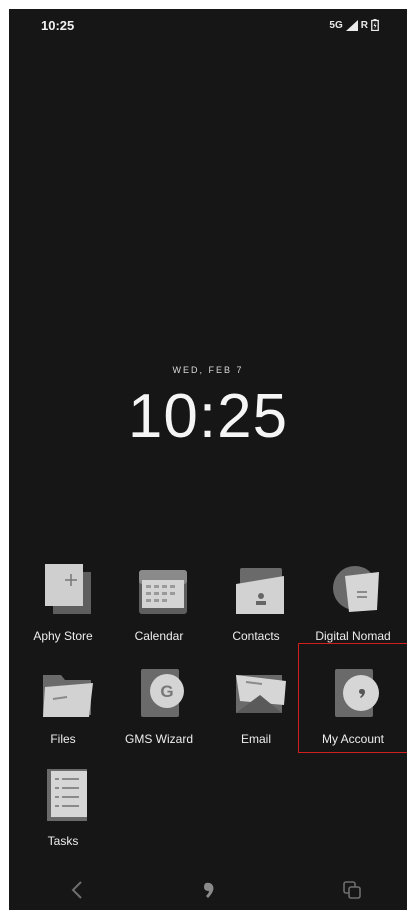 This screenshot has width=416, height=910. I want to click on signal-icon, so click(351, 25).